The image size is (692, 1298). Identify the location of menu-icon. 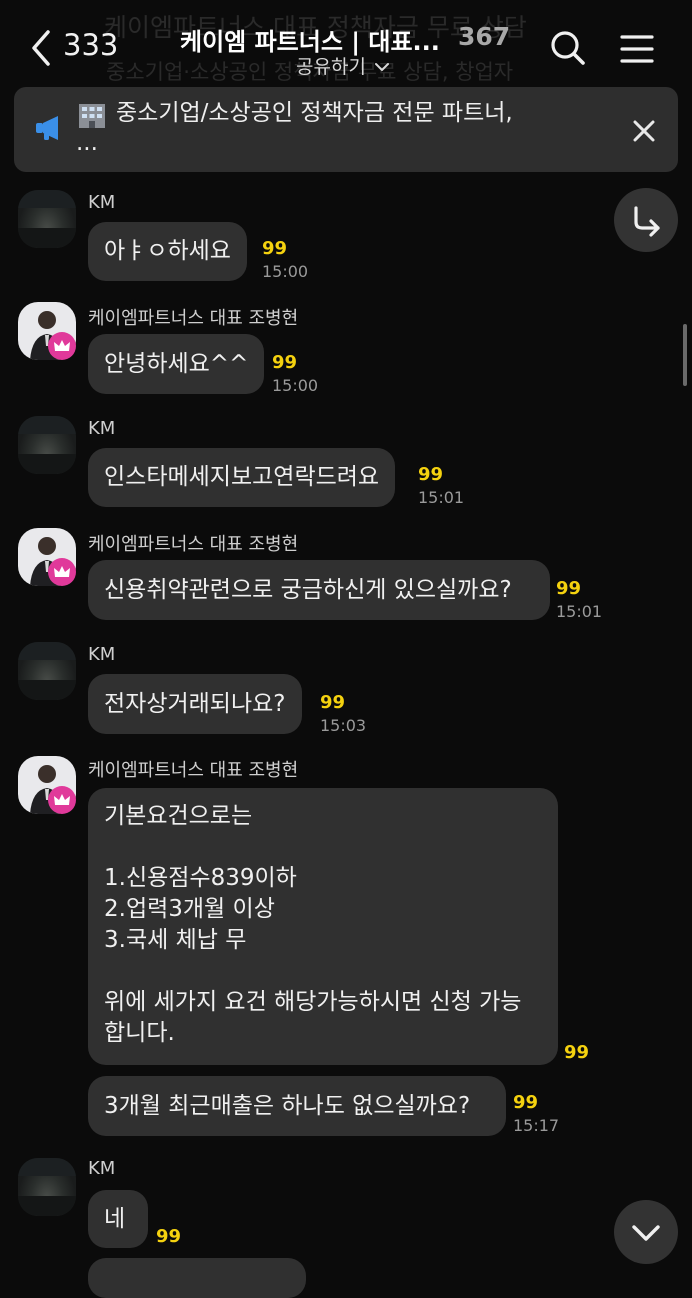
(637, 49).